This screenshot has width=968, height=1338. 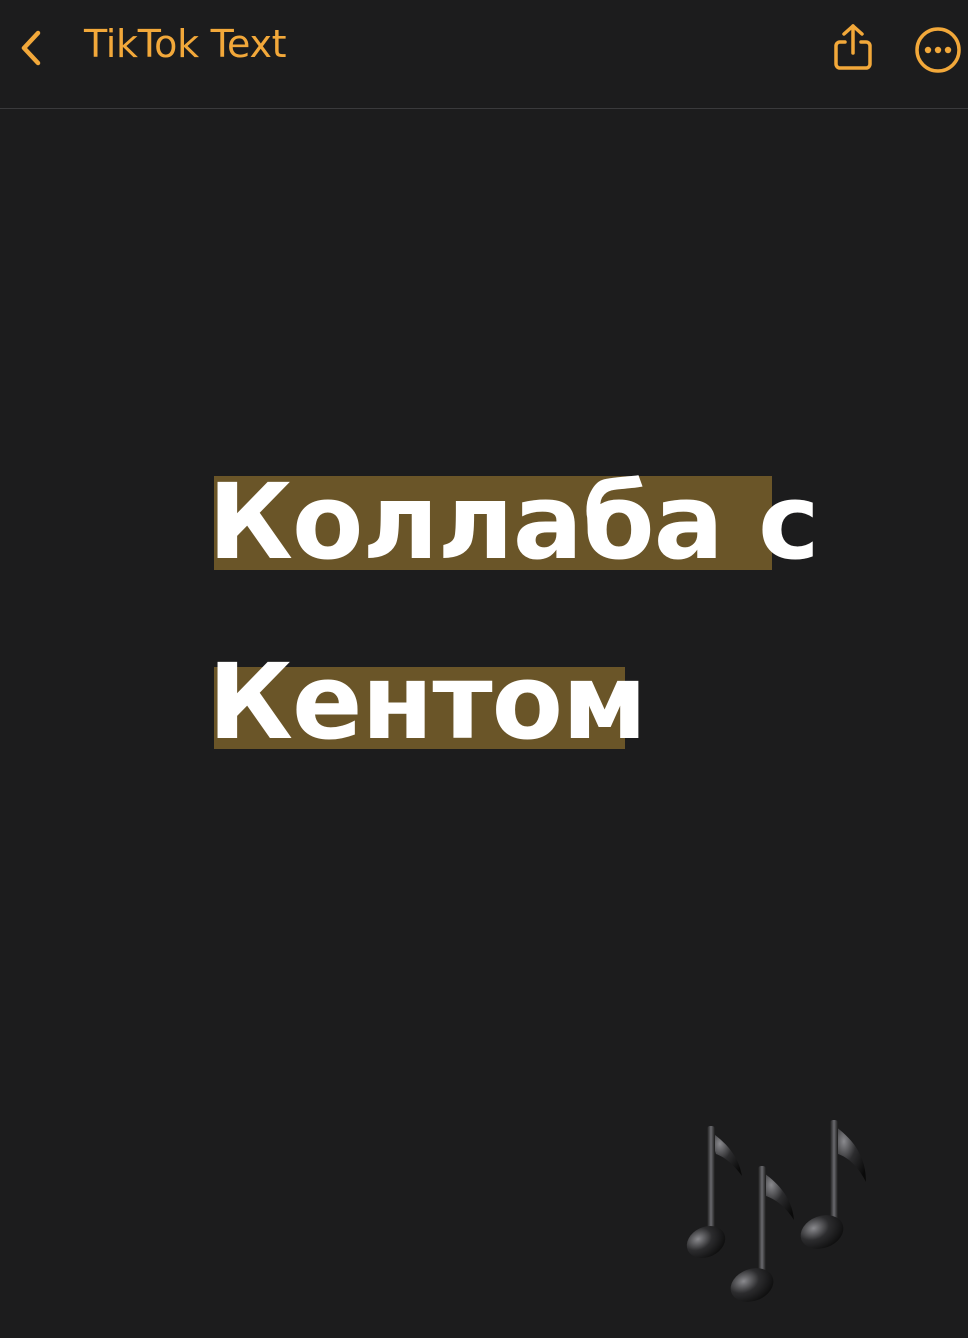 I want to click on note-title: TikTok Text, so click(x=185, y=44).